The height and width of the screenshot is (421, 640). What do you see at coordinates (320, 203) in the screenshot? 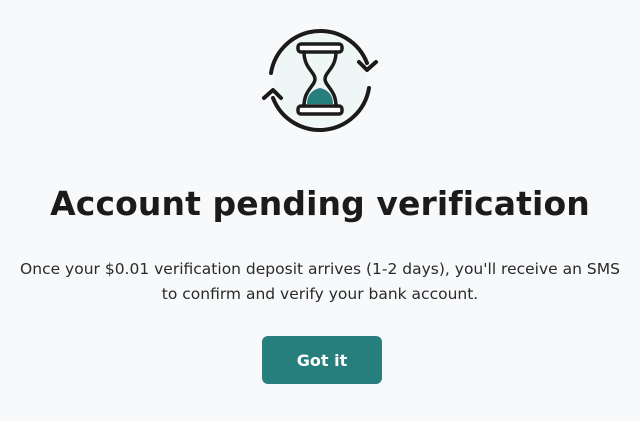
I see `page-title: Account pending verification` at bounding box center [320, 203].